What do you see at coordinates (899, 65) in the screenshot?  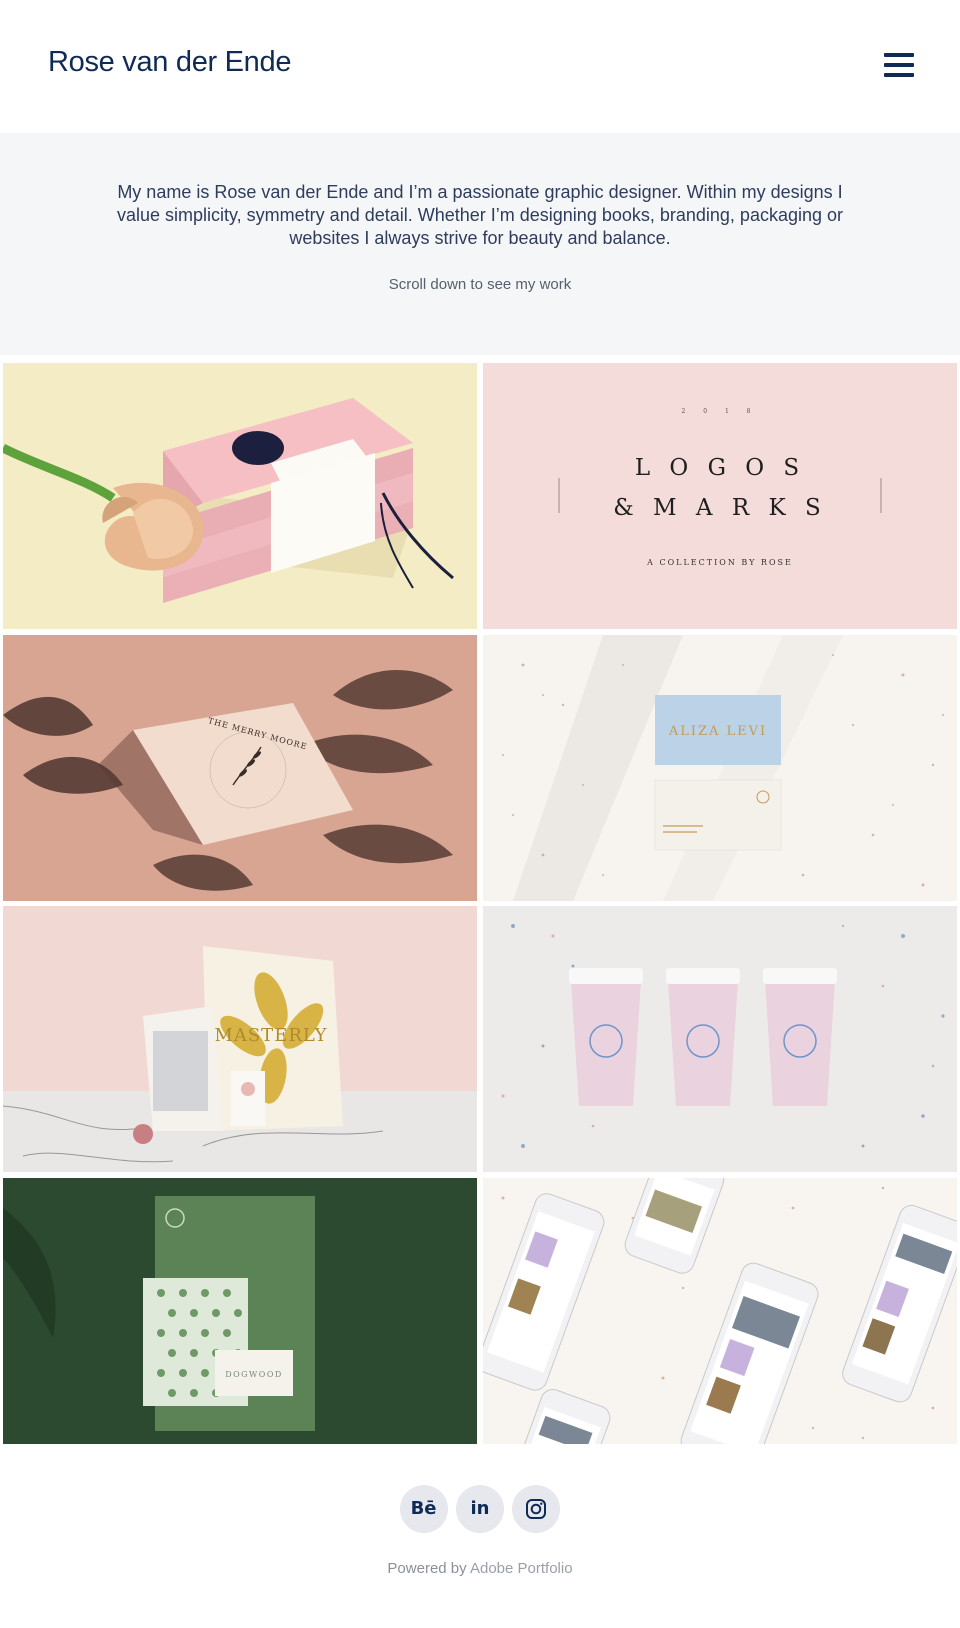 I see `hamburger-menu-icon` at bounding box center [899, 65].